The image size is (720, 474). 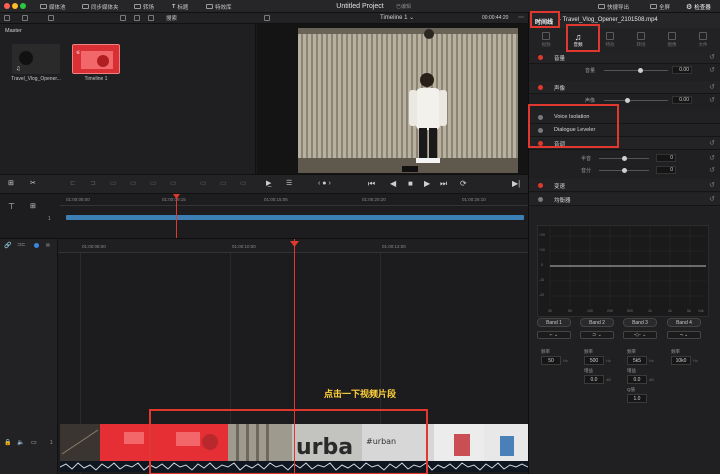 I want to click on band-1-filter-select: ⌐ ⌄, so click(x=554, y=335).